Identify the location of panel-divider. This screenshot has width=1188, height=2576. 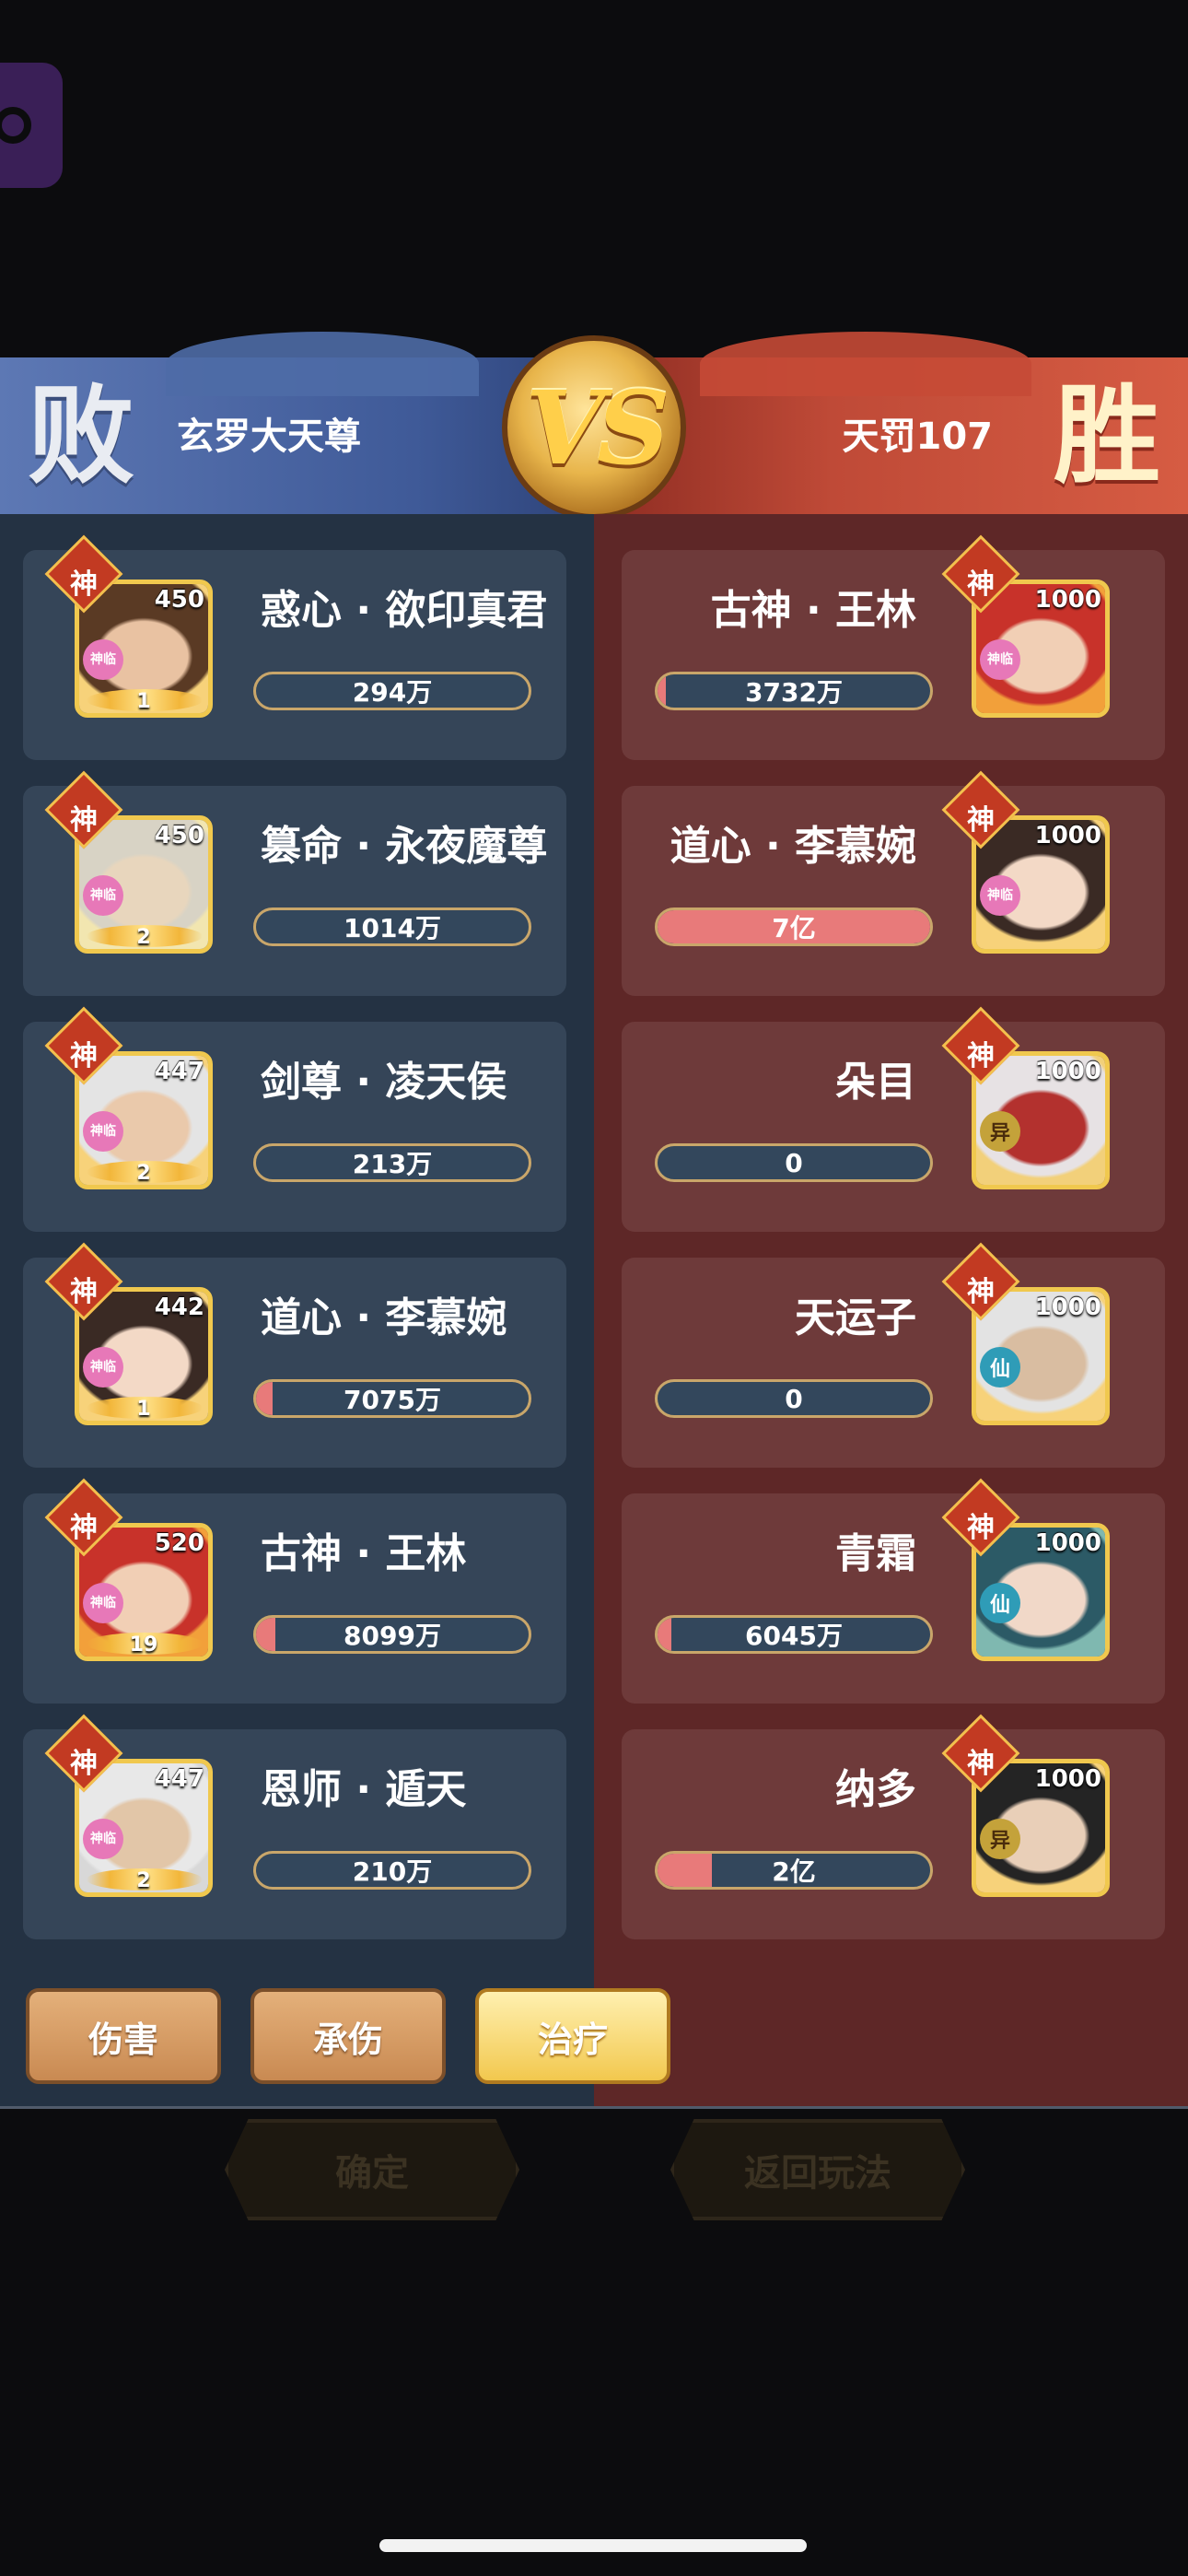
(594, 2107).